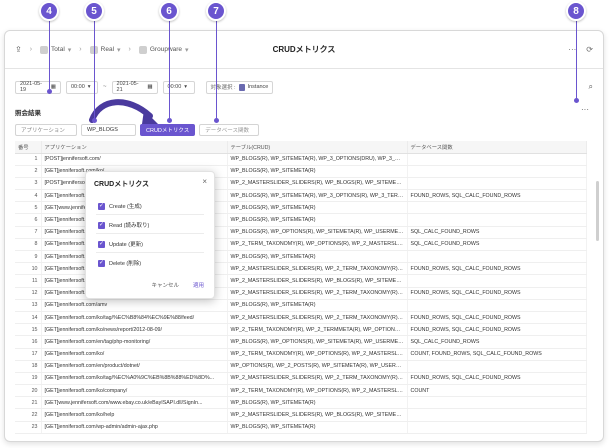 The image size is (611, 448). What do you see at coordinates (216, 120) in the screenshot?
I see `callout-7-dot` at bounding box center [216, 120].